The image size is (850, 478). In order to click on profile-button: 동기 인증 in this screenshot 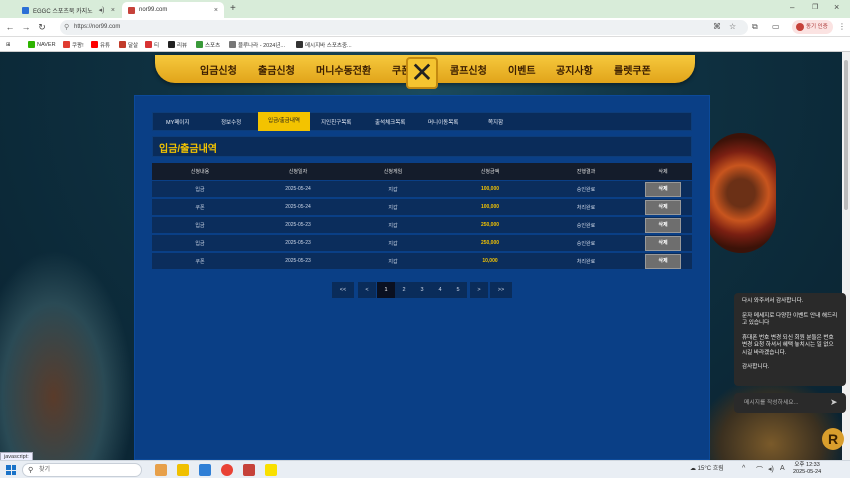, I will do `click(812, 27)`.